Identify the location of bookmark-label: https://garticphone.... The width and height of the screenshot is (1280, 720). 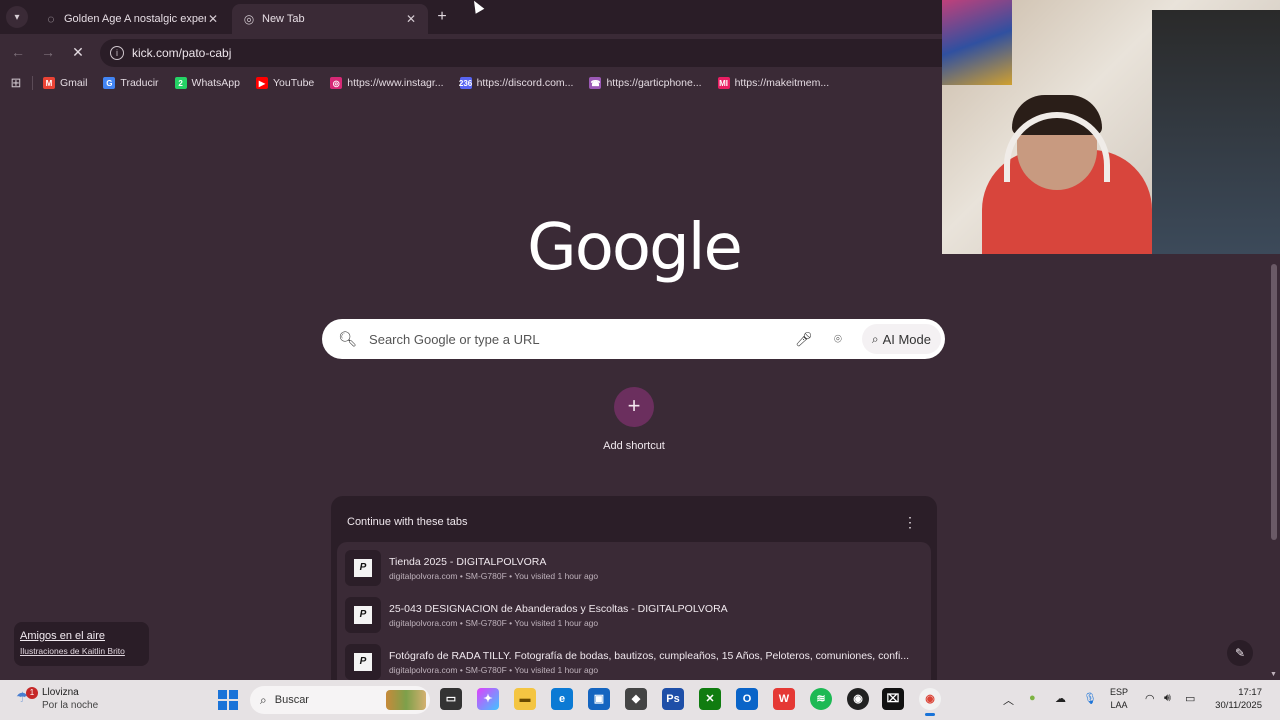
(654, 83).